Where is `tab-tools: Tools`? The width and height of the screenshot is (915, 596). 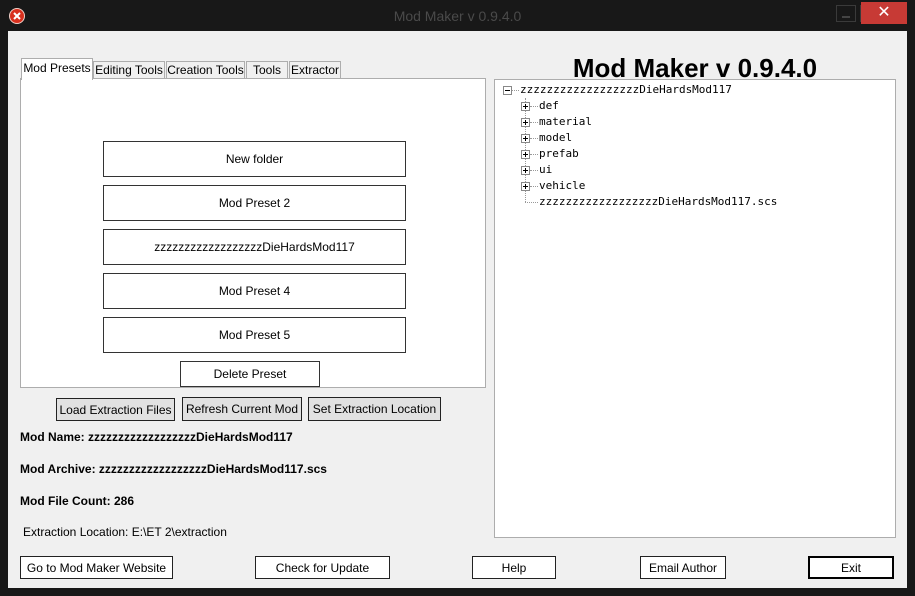
tab-tools: Tools is located at coordinates (267, 69).